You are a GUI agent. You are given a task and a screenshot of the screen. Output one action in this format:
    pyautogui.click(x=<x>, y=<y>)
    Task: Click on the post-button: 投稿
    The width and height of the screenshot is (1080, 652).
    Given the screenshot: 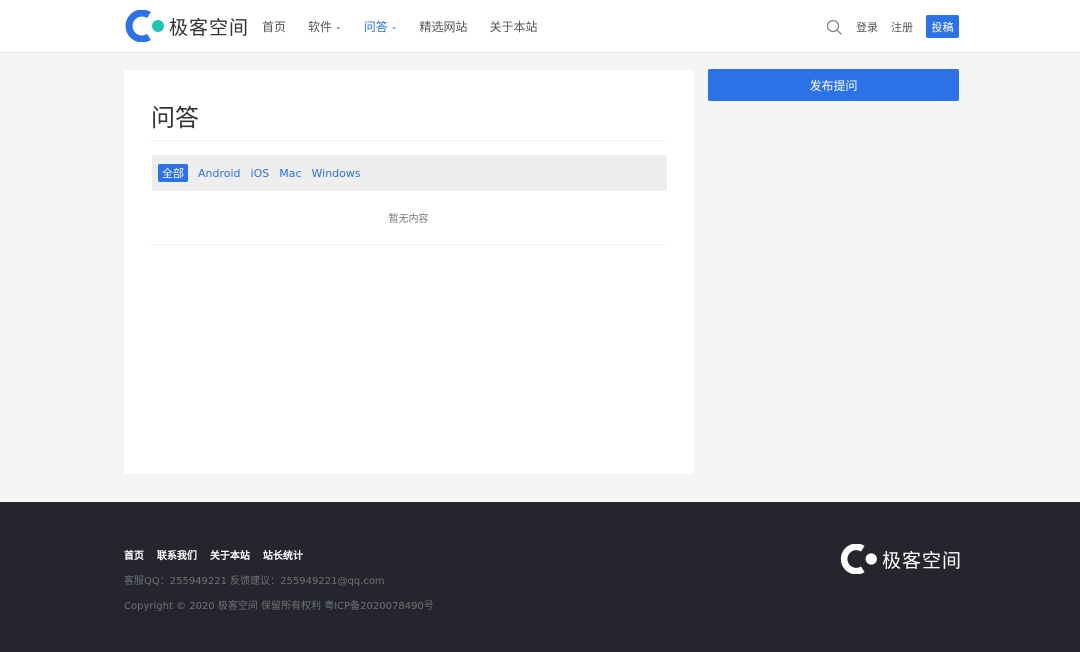 What is the action you would take?
    pyautogui.click(x=942, y=26)
    